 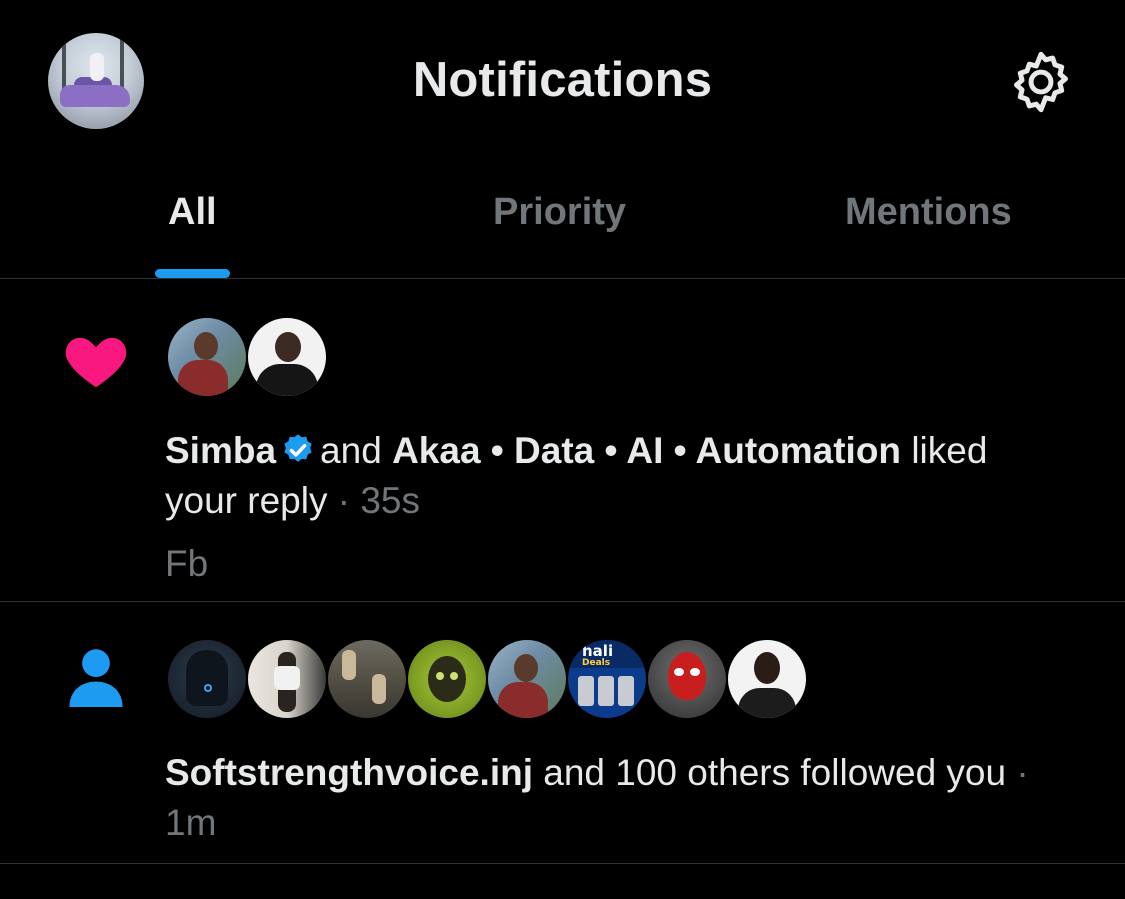 What do you see at coordinates (349, 772) in the screenshot?
I see `user-name: Softstrengthvoice.inj` at bounding box center [349, 772].